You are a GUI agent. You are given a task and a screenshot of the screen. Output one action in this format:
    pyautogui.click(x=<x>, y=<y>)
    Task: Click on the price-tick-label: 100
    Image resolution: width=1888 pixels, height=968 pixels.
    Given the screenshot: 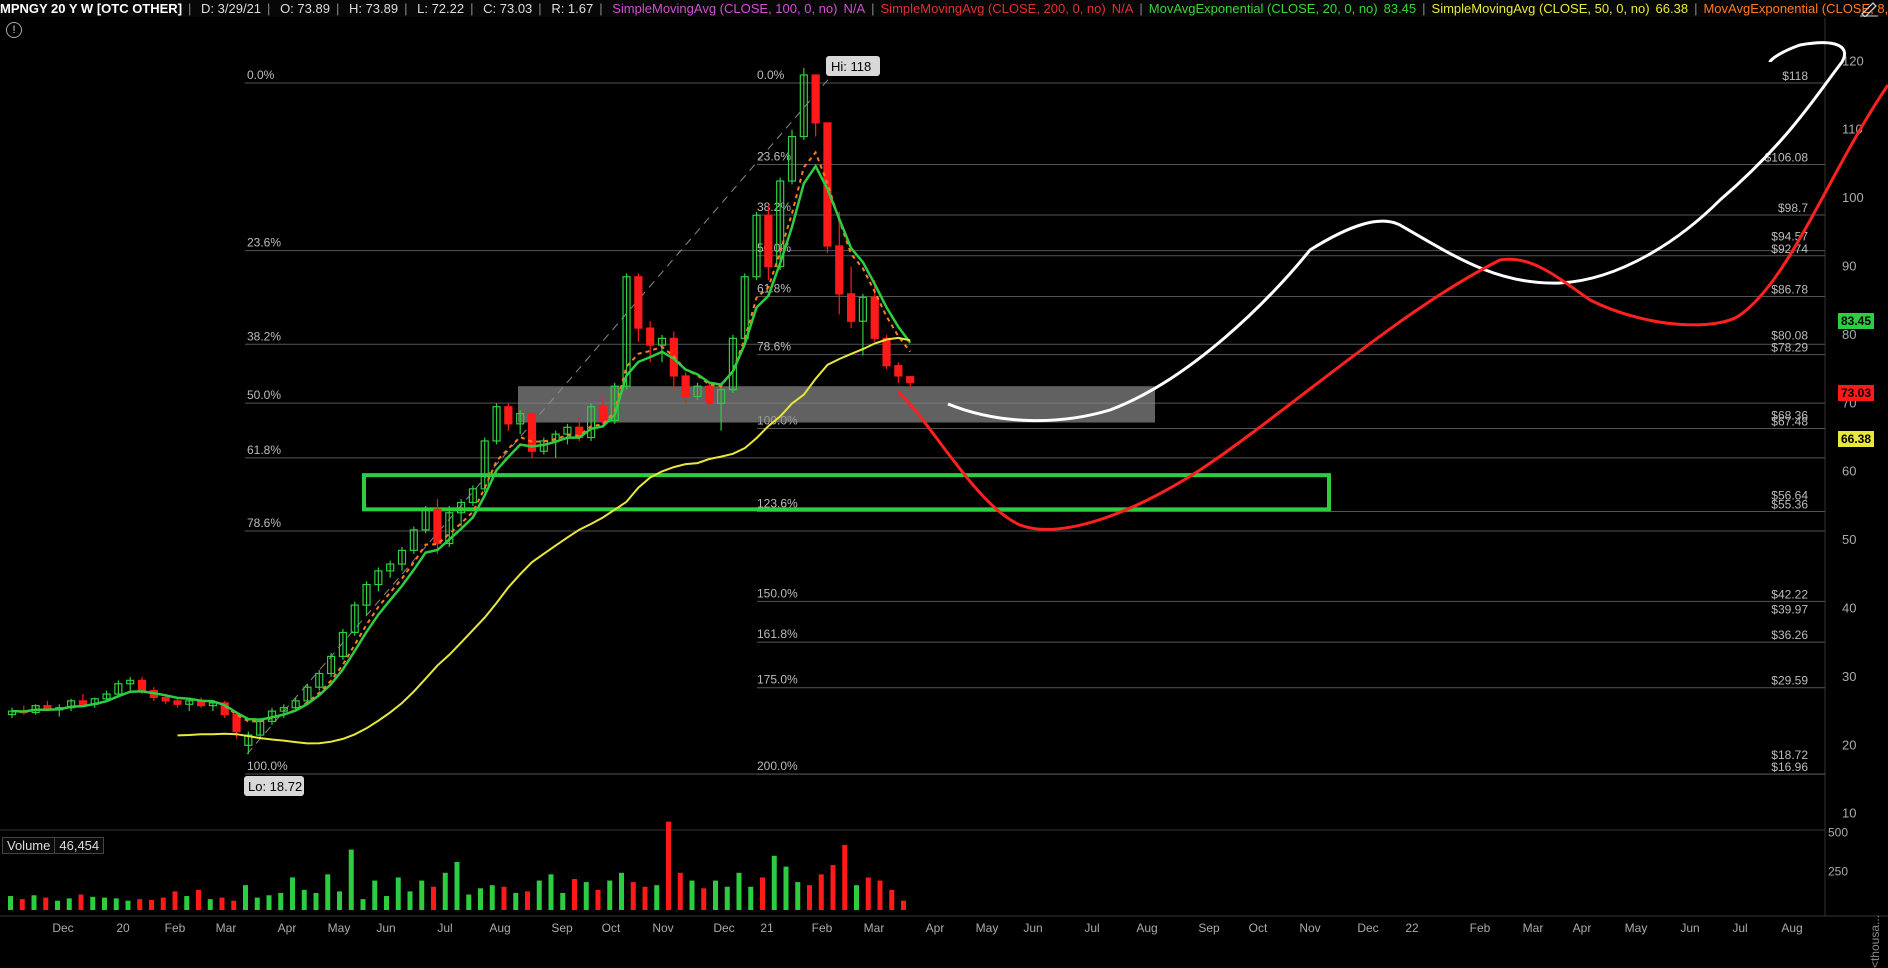 What is the action you would take?
    pyautogui.click(x=1853, y=197)
    